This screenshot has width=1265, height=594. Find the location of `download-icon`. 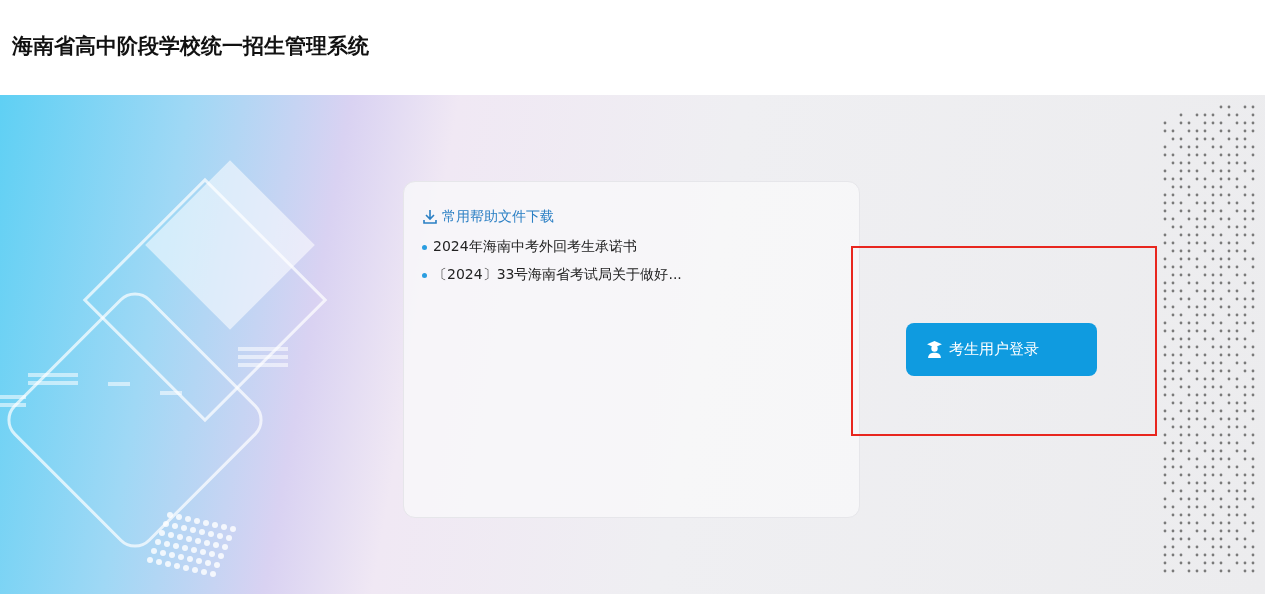

download-icon is located at coordinates (430, 217).